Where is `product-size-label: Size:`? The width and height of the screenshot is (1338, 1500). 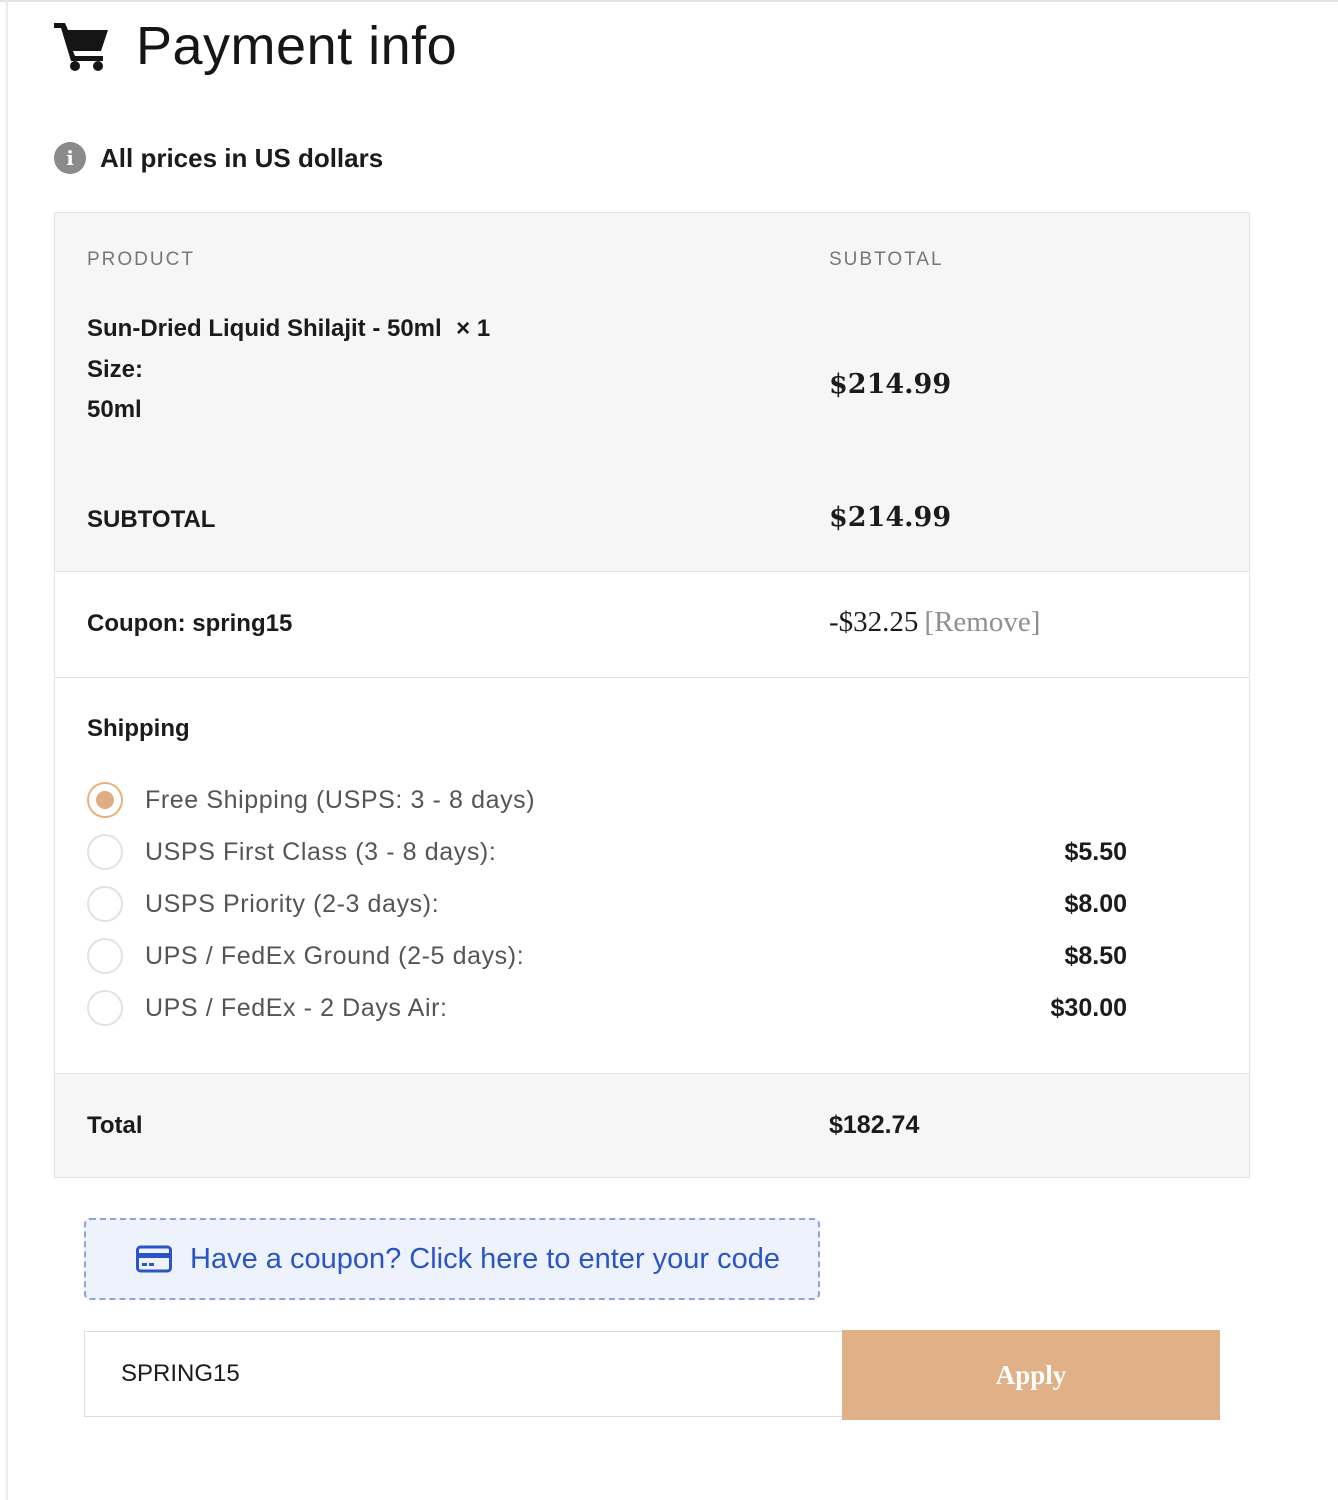
product-size-label: Size: is located at coordinates (115, 369).